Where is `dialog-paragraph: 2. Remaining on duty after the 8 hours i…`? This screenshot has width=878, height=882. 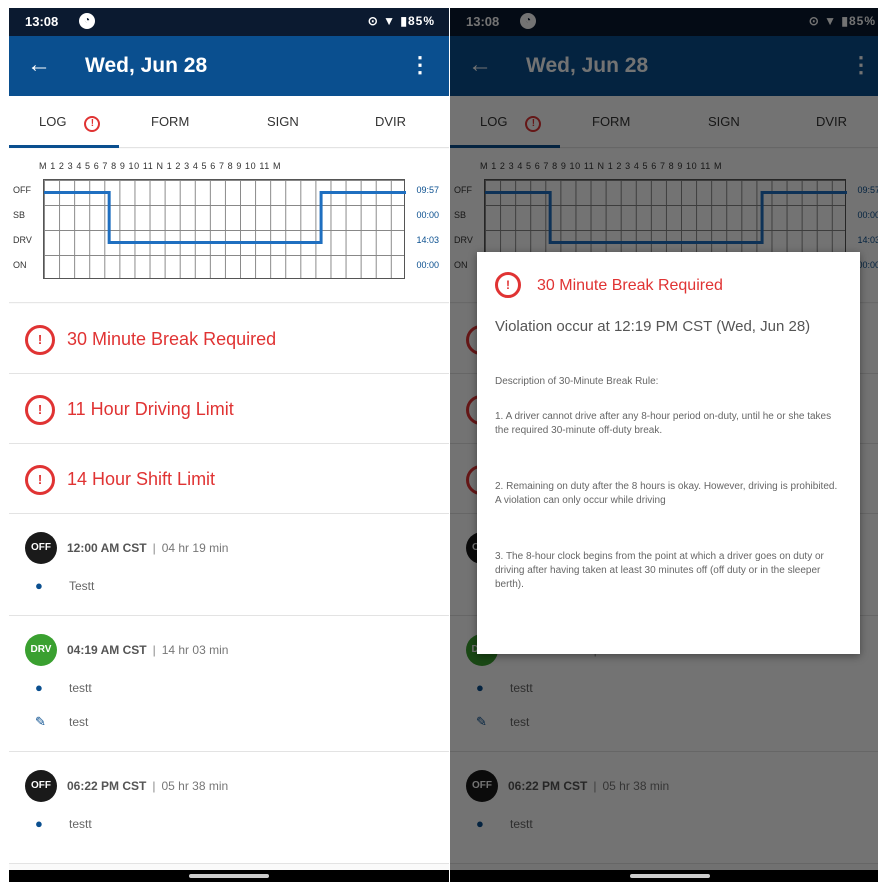
dialog-paragraph: 2. Remaining on duty after the 8 hours i… is located at coordinates (666, 493).